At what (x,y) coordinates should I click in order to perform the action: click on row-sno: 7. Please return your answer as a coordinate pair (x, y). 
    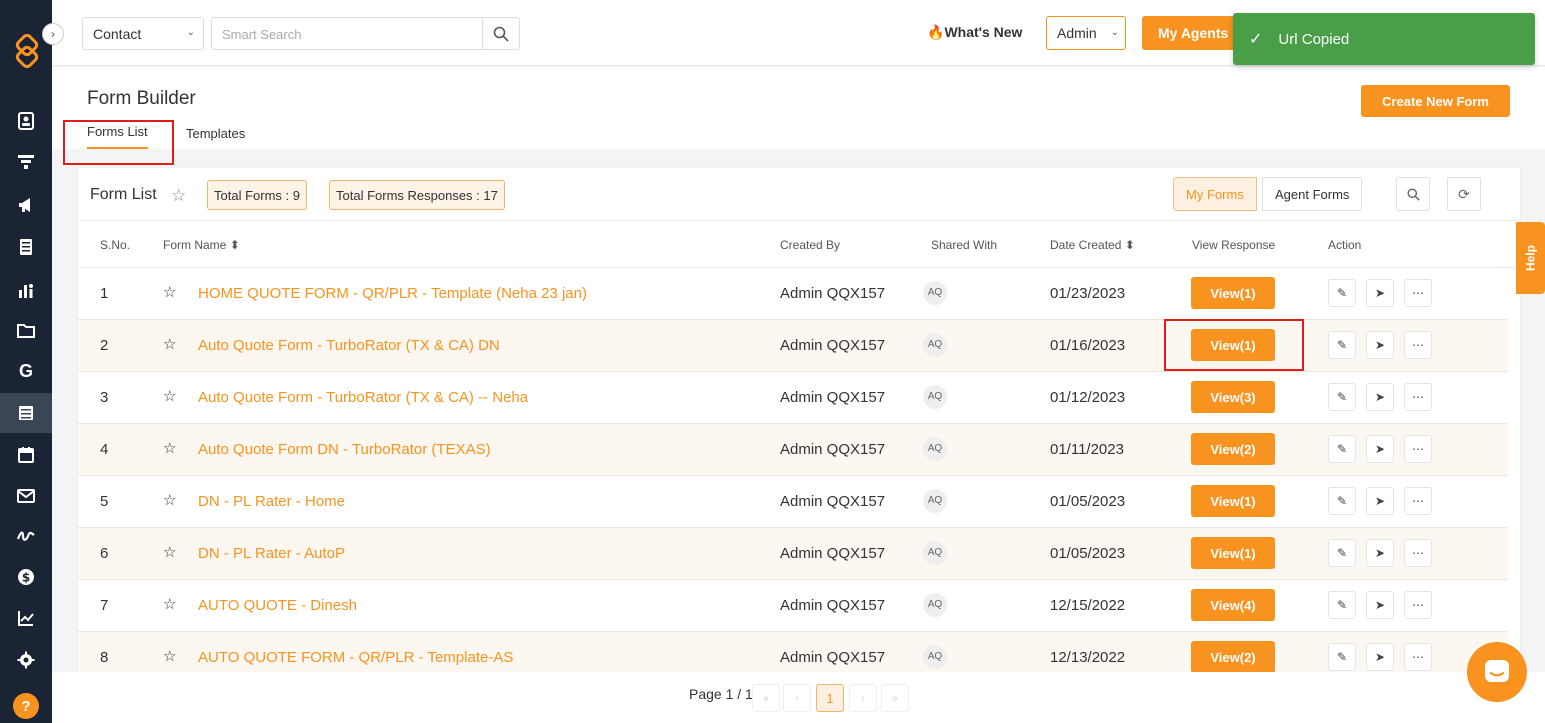
    Looking at the image, I should click on (104, 605).